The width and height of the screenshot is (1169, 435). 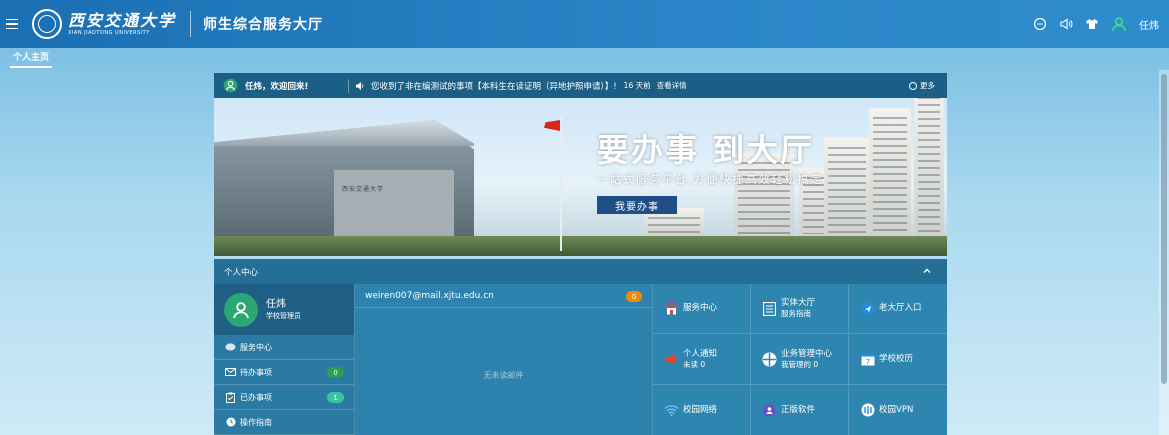 What do you see at coordinates (796, 313) in the screenshot?
I see `tile-sublabel: 服务指南` at bounding box center [796, 313].